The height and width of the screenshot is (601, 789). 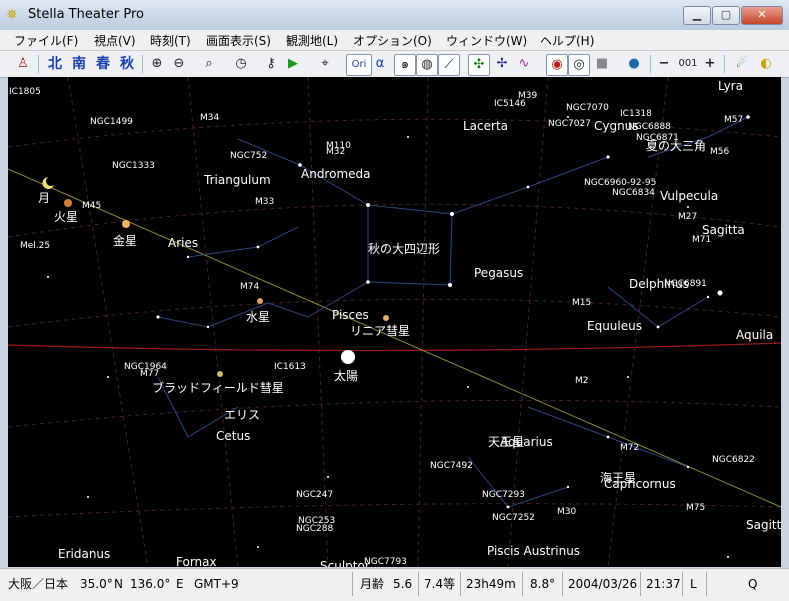 What do you see at coordinates (179, 64) in the screenshot?
I see `zoom-out-icon: ⊖` at bounding box center [179, 64].